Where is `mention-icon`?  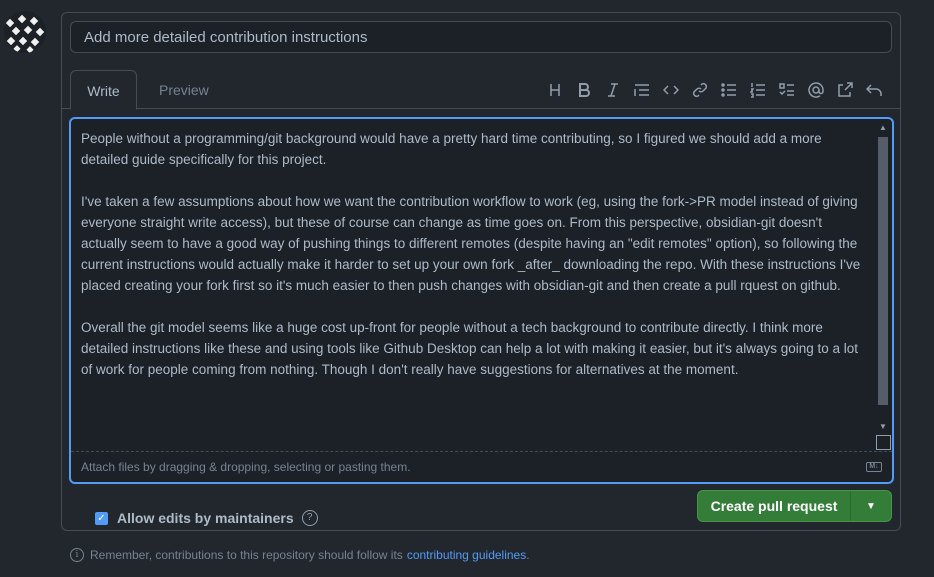 mention-icon is located at coordinates (815, 90).